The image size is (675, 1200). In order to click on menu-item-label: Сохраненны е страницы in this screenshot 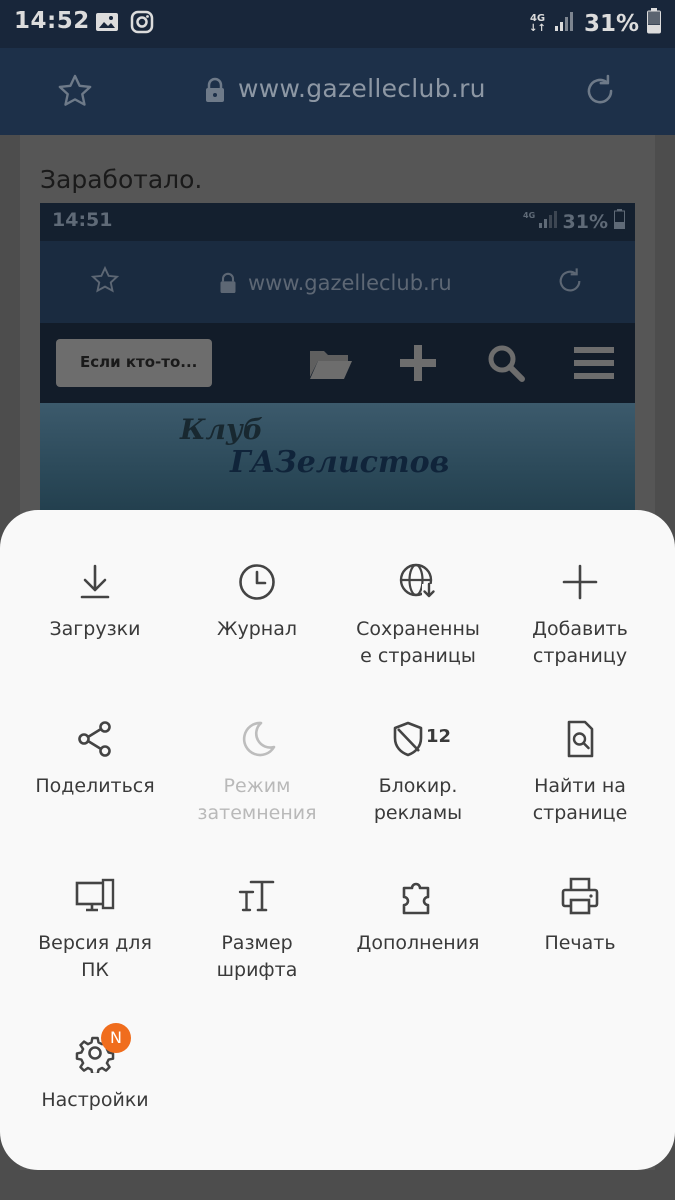, I will do `click(418, 642)`.